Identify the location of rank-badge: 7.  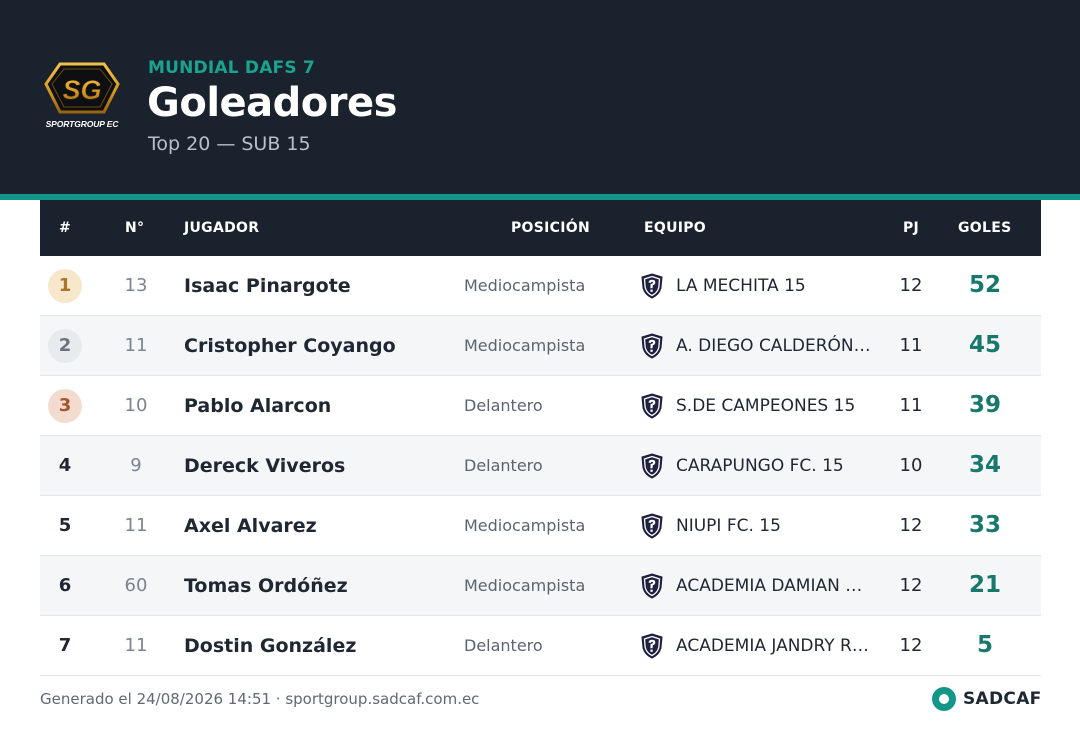
(65, 645).